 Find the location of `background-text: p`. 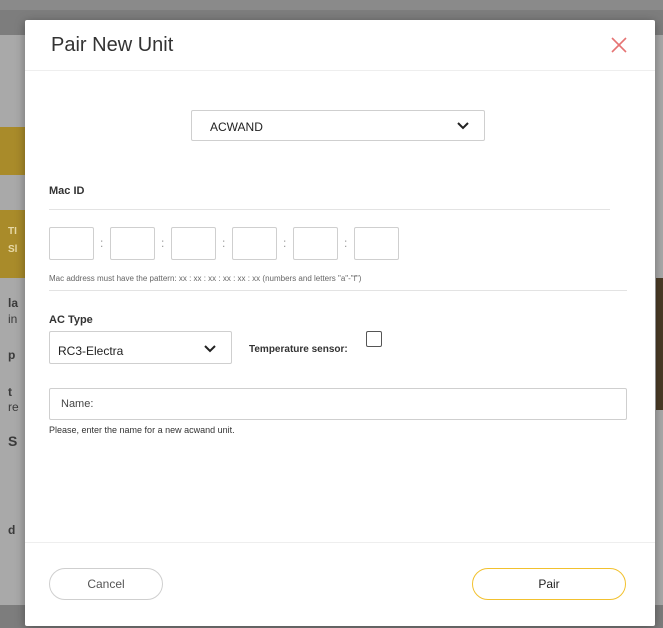

background-text: p is located at coordinates (12, 355).